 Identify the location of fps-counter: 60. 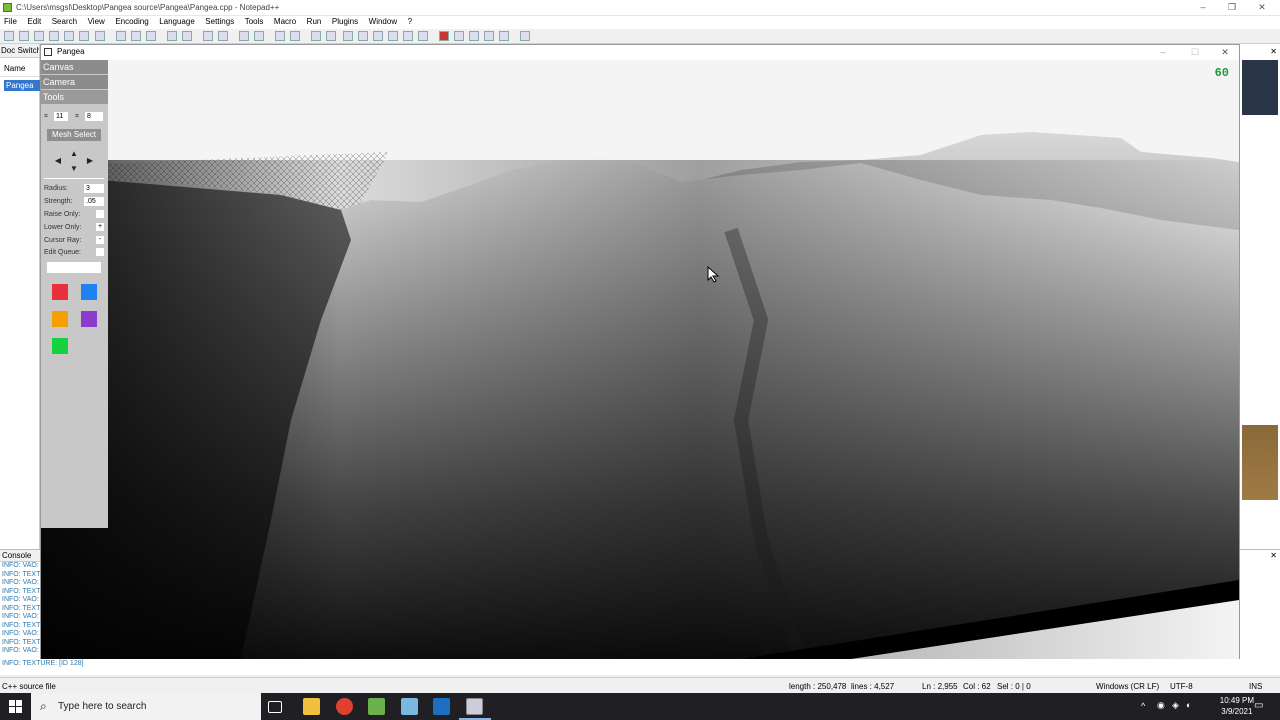
(1221, 73).